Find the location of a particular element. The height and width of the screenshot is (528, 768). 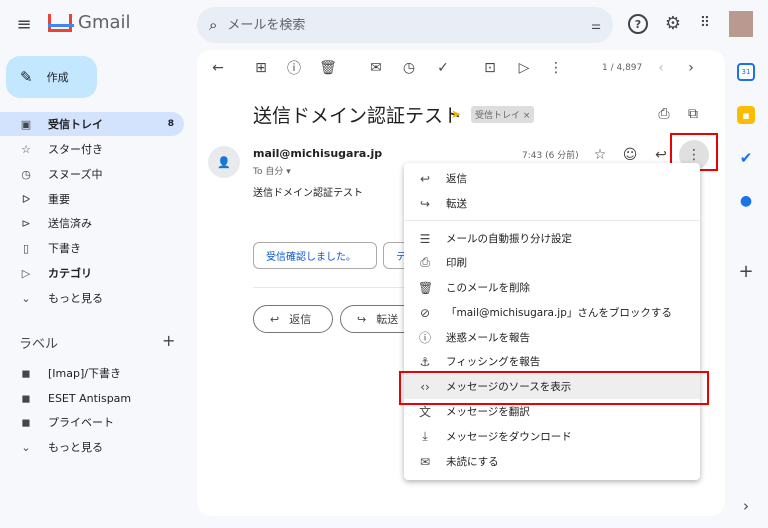

menu-item-translate: 文 メッセージを翻訳 is located at coordinates (552, 411).